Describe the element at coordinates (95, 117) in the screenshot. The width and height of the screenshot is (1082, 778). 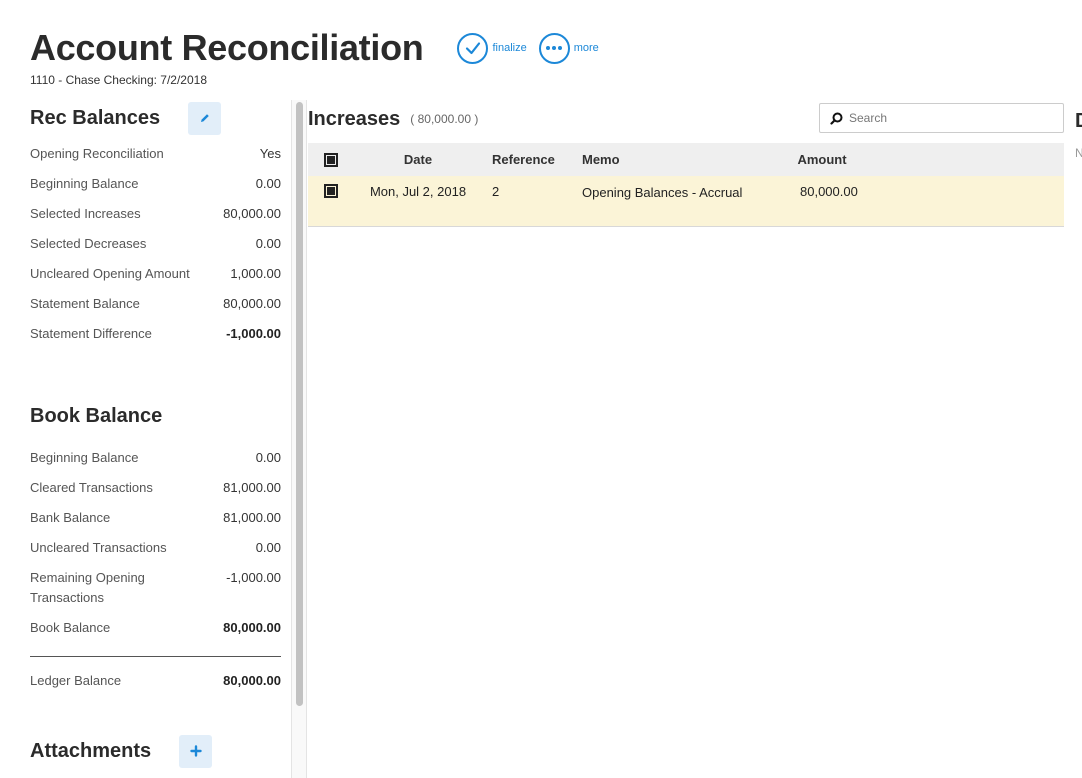
I see `rec-balances-title: Rec Balances` at that location.